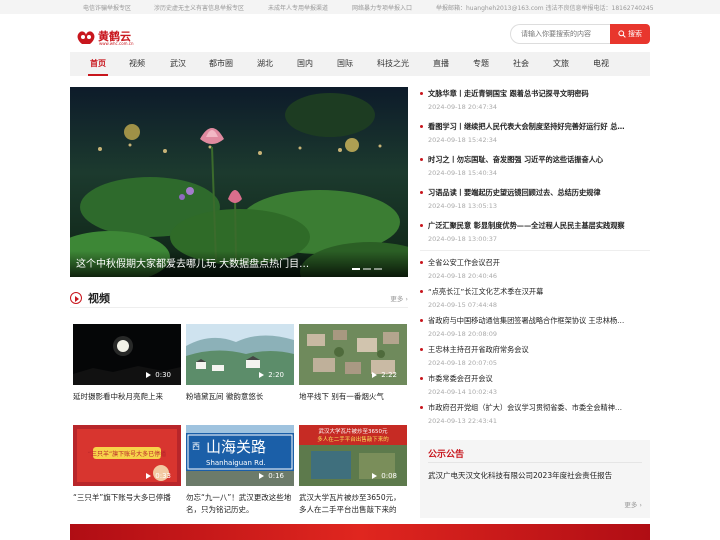 The width and height of the screenshot is (720, 540). I want to click on video-thumbnail: “三只羊”旗下账号大多已停播 0:33, so click(127, 455).